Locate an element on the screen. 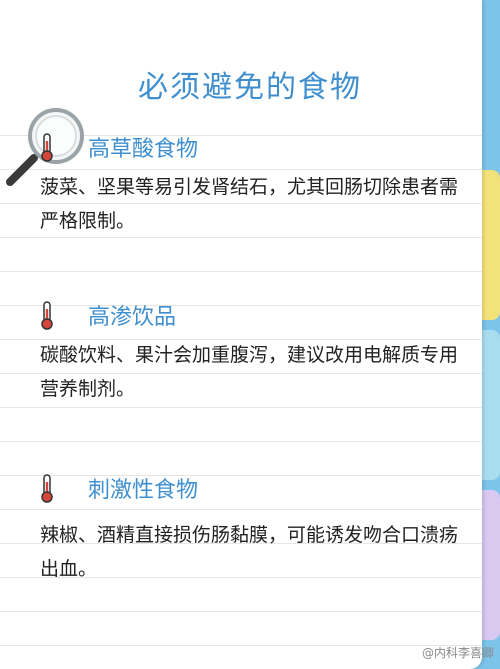 This screenshot has width=500, height=669. section-header-3: 刺激性食物 is located at coordinates (119, 488).